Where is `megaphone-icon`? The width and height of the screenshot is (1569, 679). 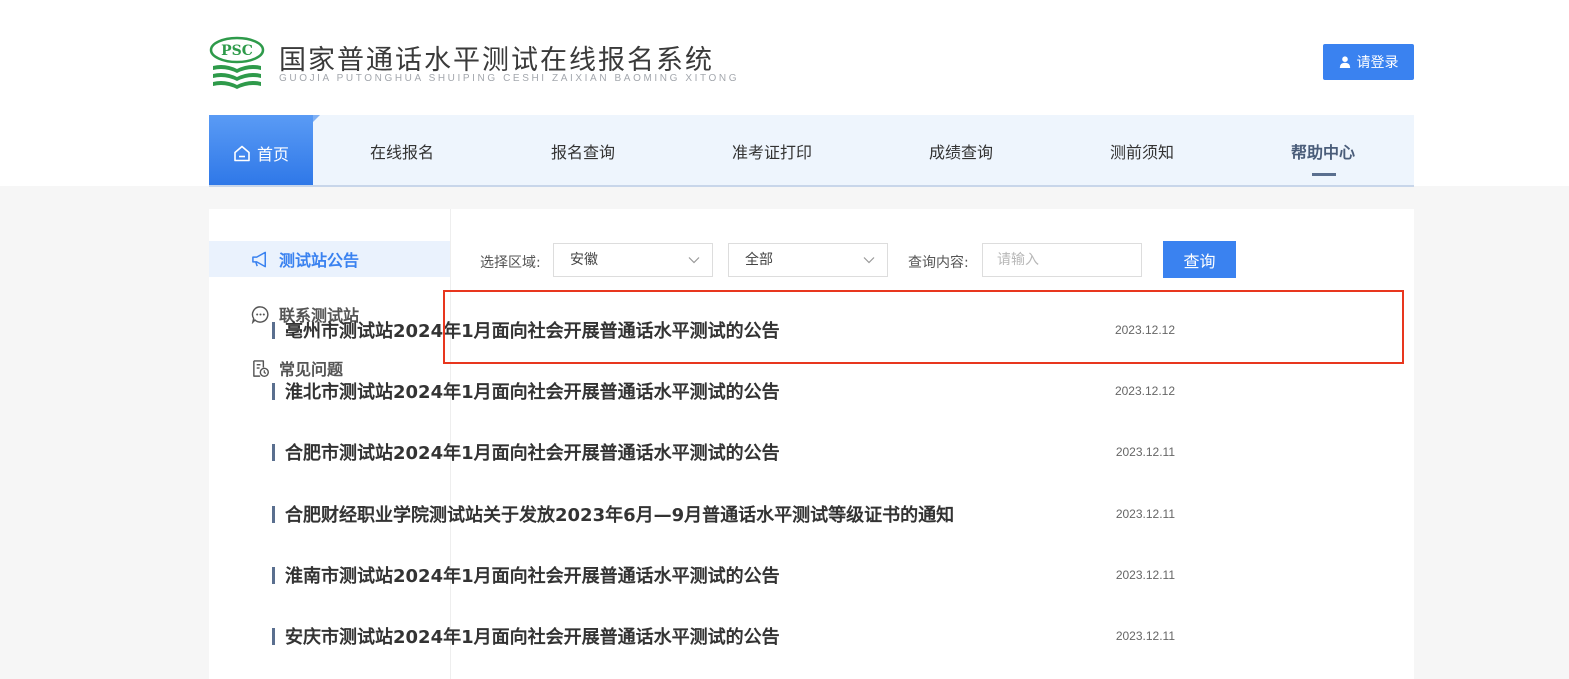
megaphone-icon is located at coordinates (259, 259).